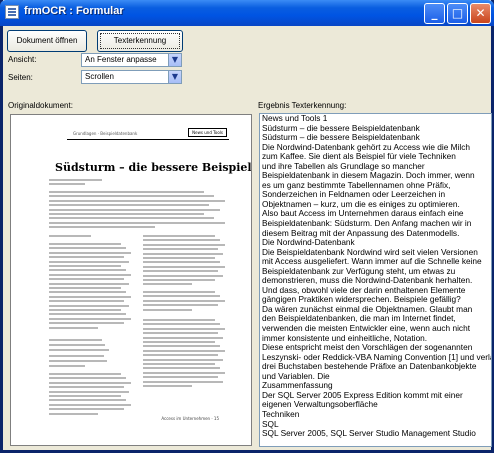  I want to click on view-select: An Fenster anpasse ▼, so click(131, 60).